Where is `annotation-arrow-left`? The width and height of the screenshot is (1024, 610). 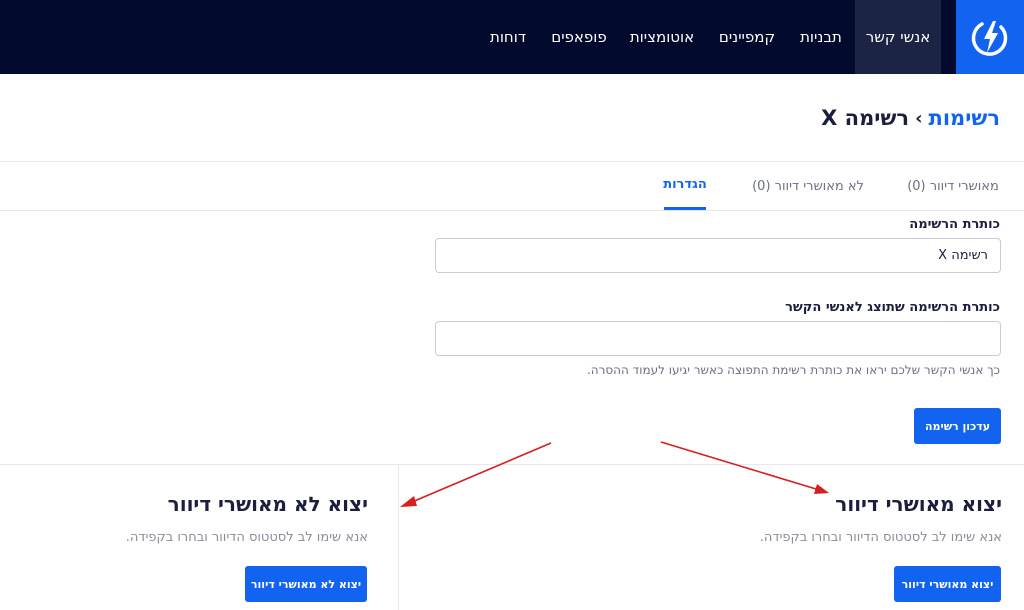 annotation-arrow-left is located at coordinates (476, 474).